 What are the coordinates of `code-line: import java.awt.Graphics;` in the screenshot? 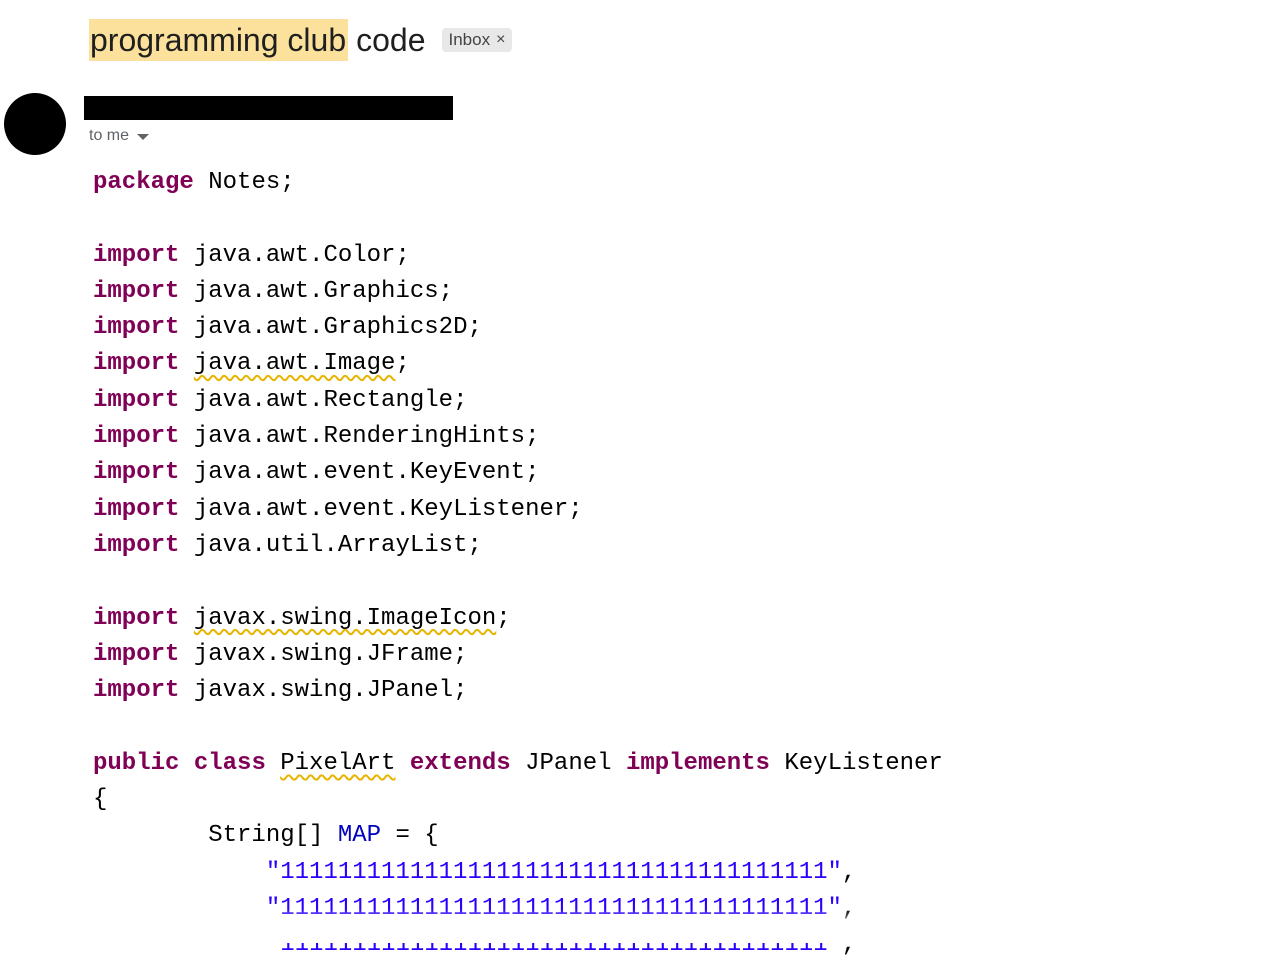 It's located at (686, 292).